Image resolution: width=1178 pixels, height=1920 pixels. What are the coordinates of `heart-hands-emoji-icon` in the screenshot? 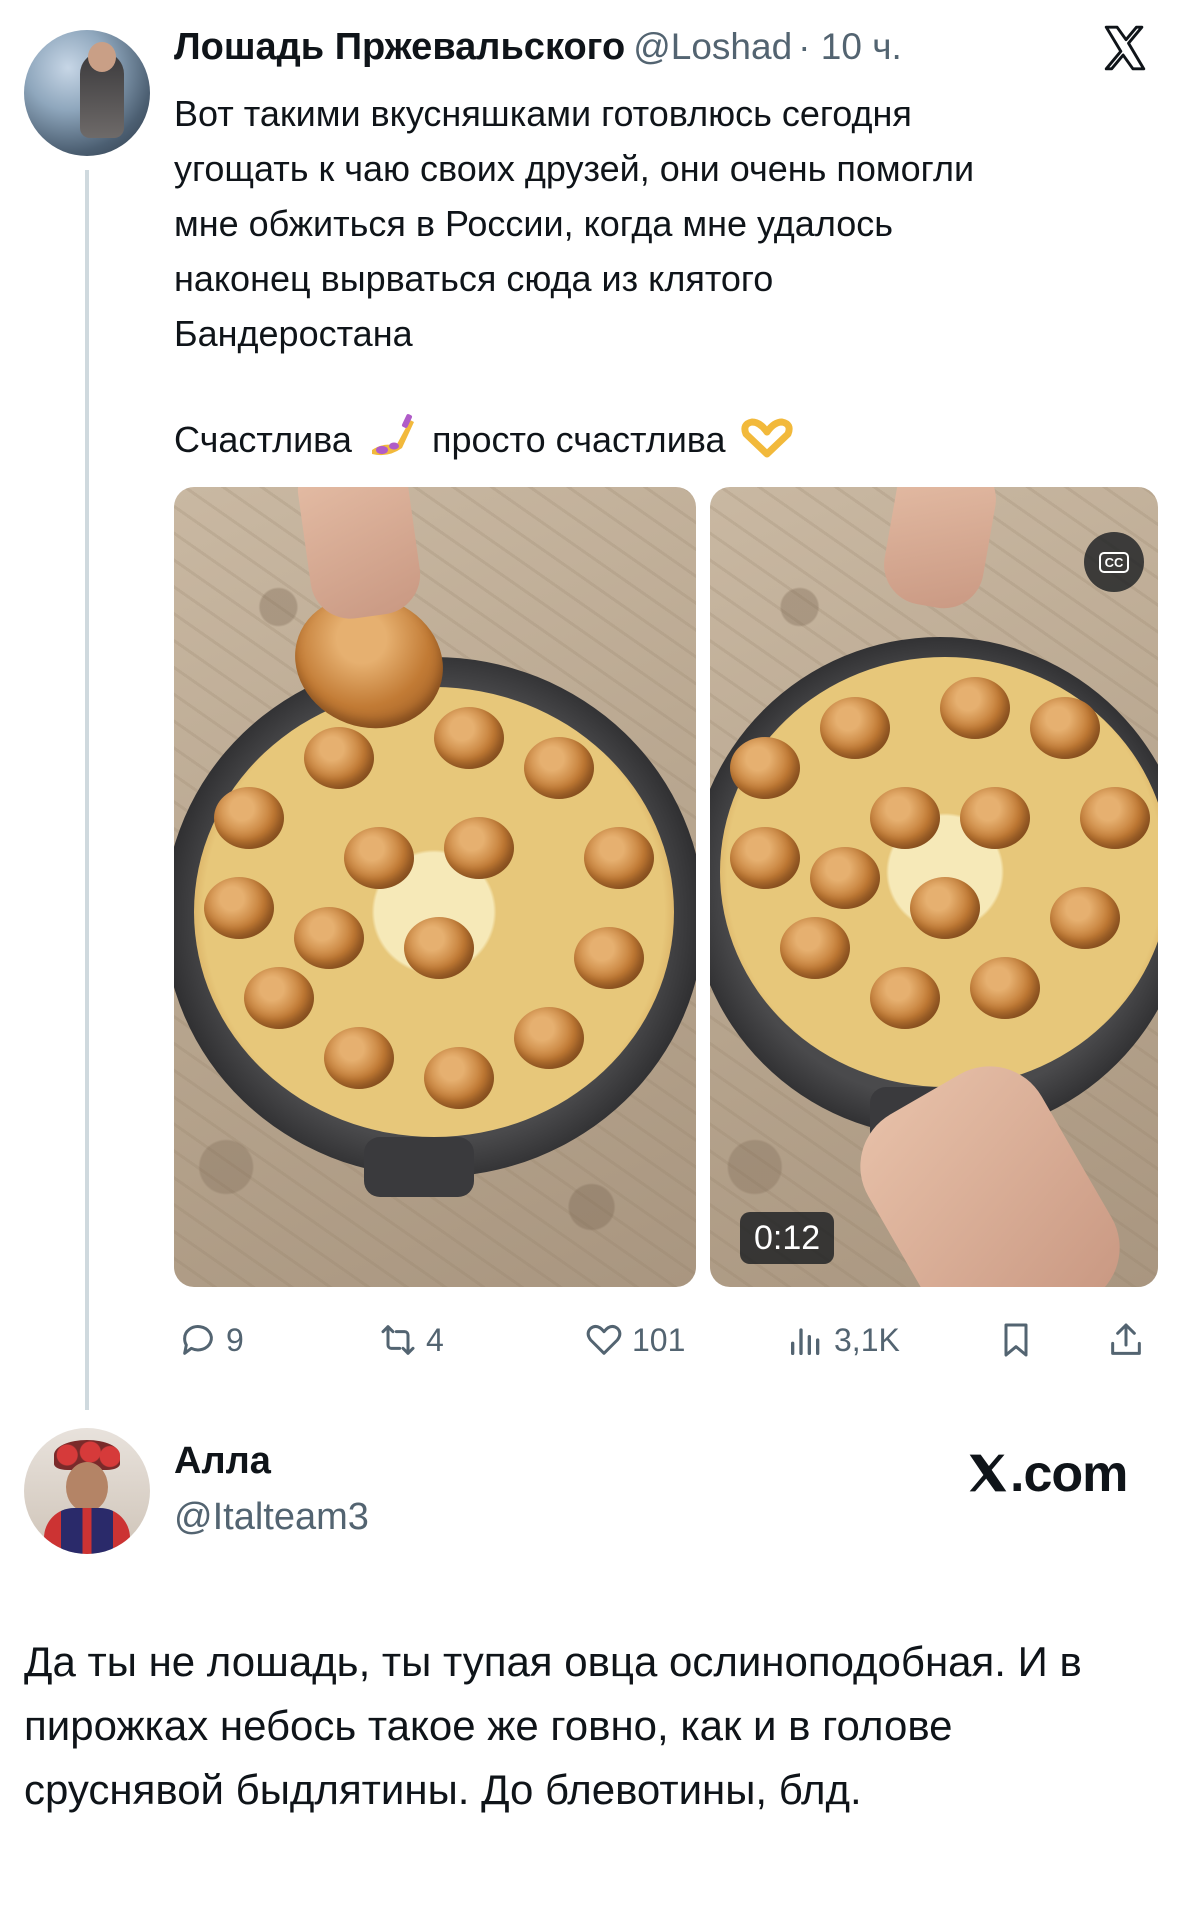 It's located at (766, 438).